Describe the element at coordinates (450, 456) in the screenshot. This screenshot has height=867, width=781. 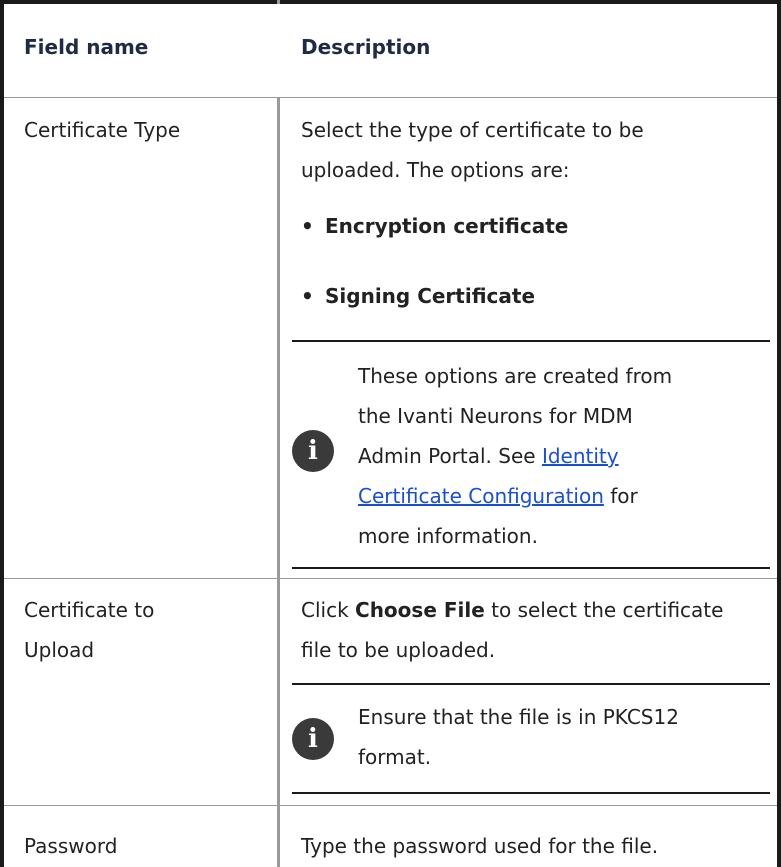
I see `note-text-fragment: Admin Portal. See` at that location.